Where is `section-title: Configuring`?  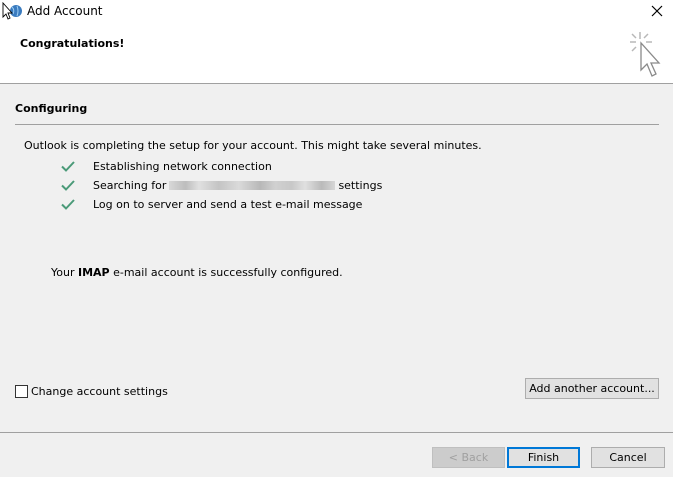
section-title: Configuring is located at coordinates (51, 108).